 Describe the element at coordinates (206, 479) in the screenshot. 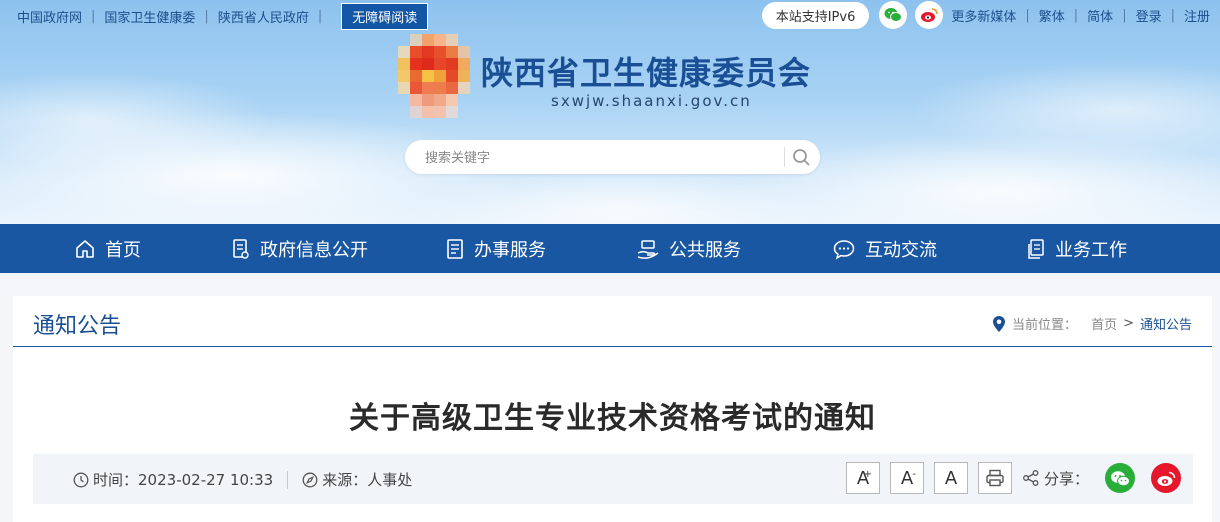

I see `publish-time: 2023-02-27 10:33` at that location.